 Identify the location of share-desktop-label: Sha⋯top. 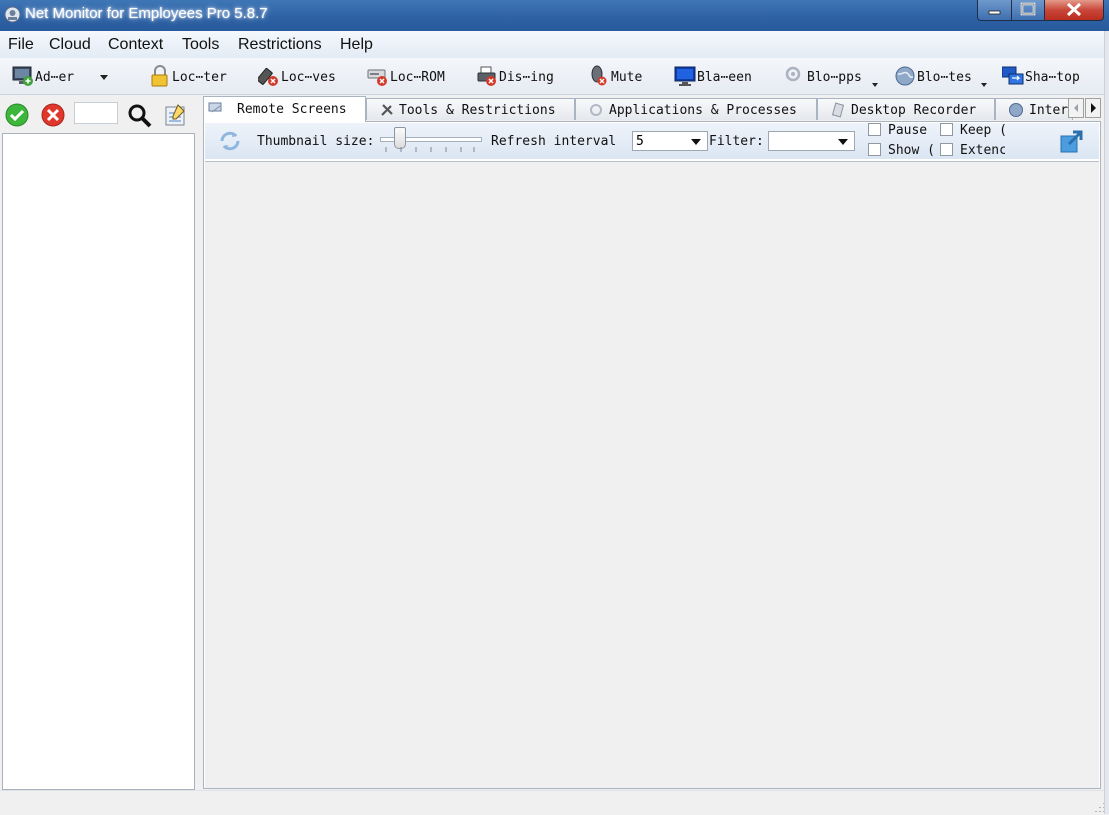
(1052, 77).